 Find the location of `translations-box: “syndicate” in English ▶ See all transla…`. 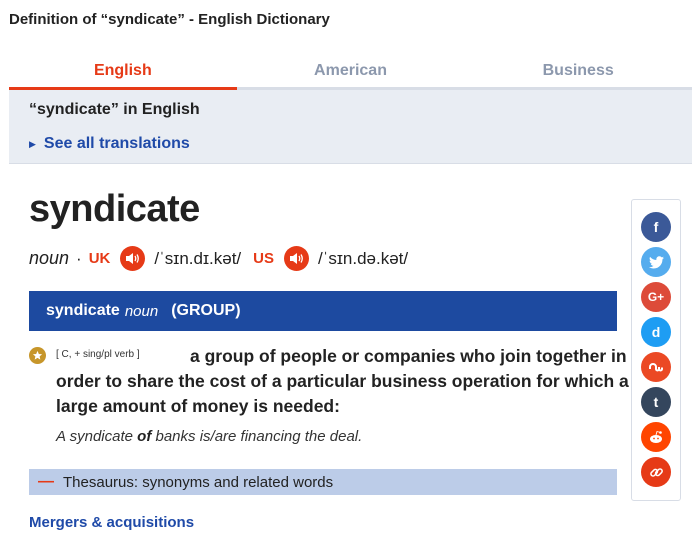

translations-box: “syndicate” in English ▶ See all transla… is located at coordinates (350, 127).